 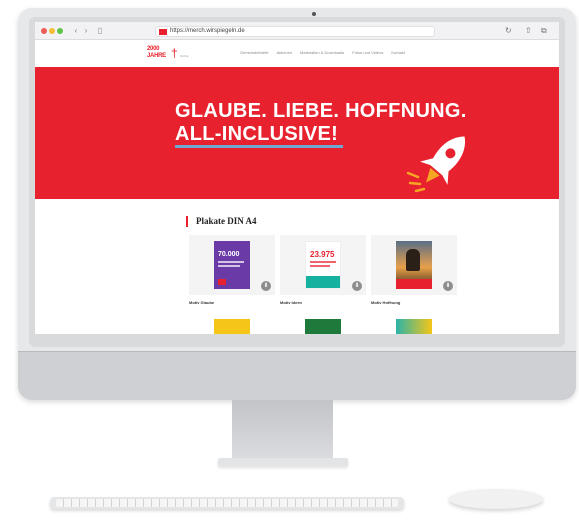 What do you see at coordinates (291, 302) in the screenshot?
I see `poster-label: Motiv Ideen` at bounding box center [291, 302].